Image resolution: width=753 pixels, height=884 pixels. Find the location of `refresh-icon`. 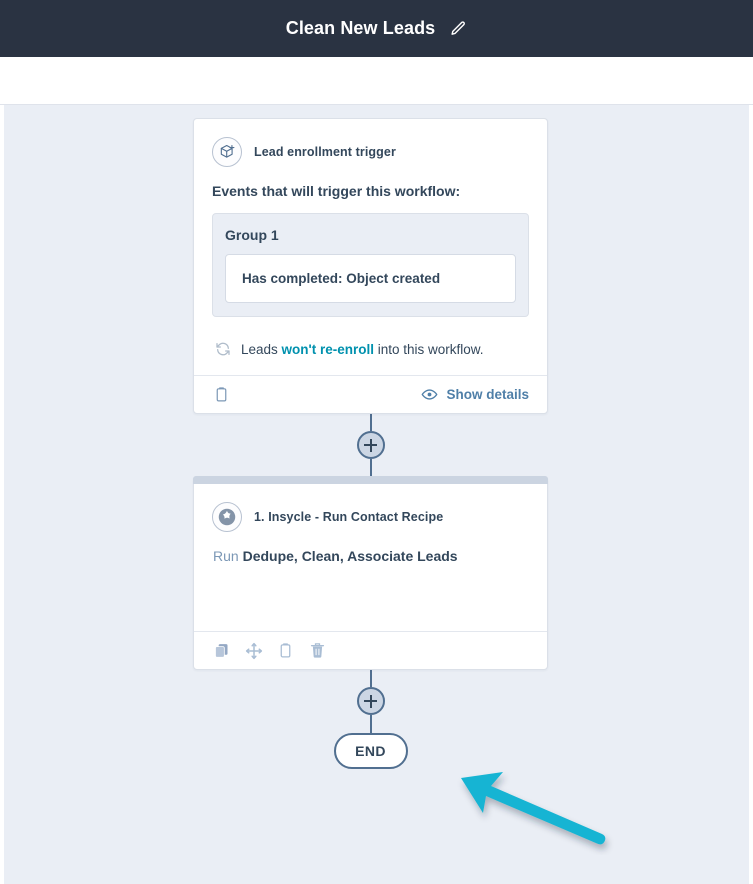

refresh-icon is located at coordinates (223, 349).